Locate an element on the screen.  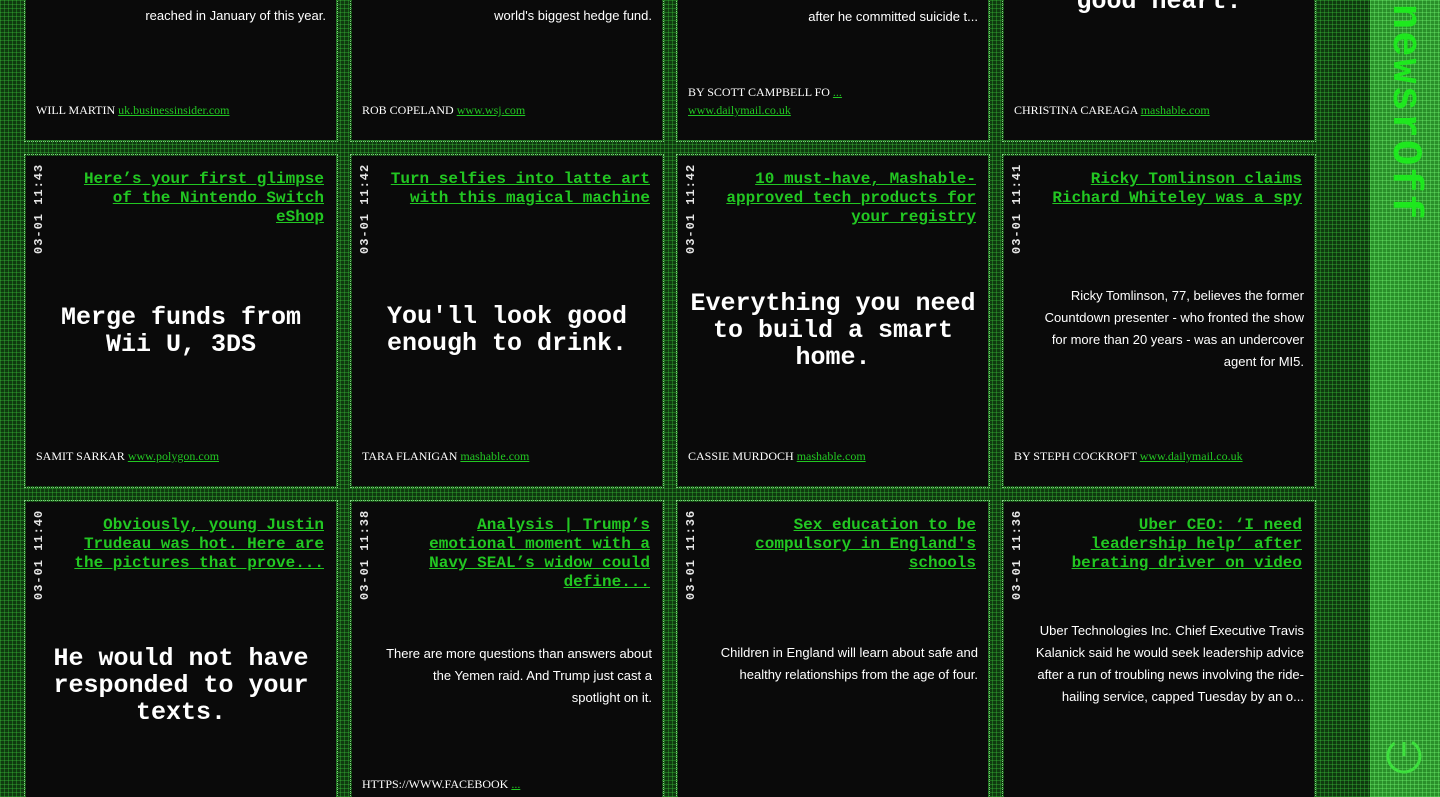
card-author: HTTPS://WWW.FACEBOOK is located at coordinates (435, 784).